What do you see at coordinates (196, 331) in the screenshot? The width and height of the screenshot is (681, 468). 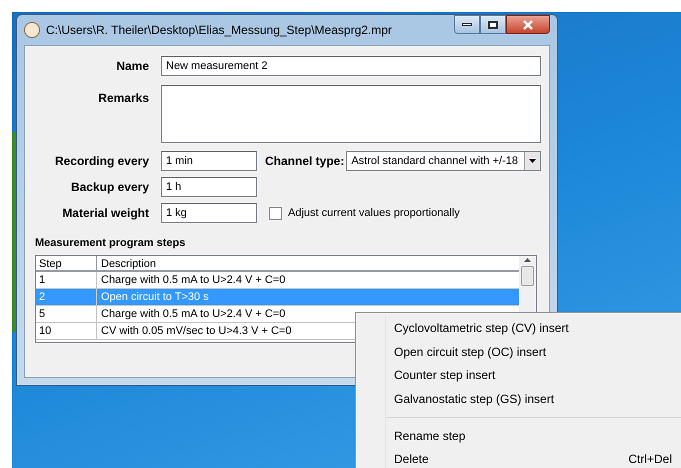 I see `table-cell-text: CV with 0.05 mV/sec to U>4.3 V + C=0` at bounding box center [196, 331].